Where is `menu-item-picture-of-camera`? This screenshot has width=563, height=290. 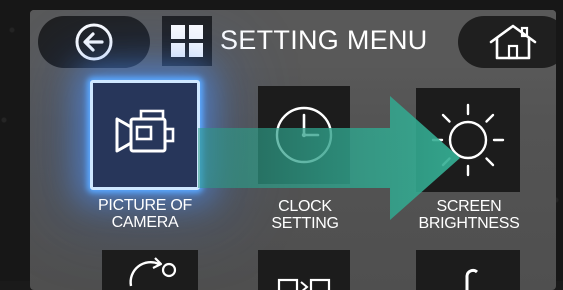 menu-item-picture-of-camera is located at coordinates (145, 135).